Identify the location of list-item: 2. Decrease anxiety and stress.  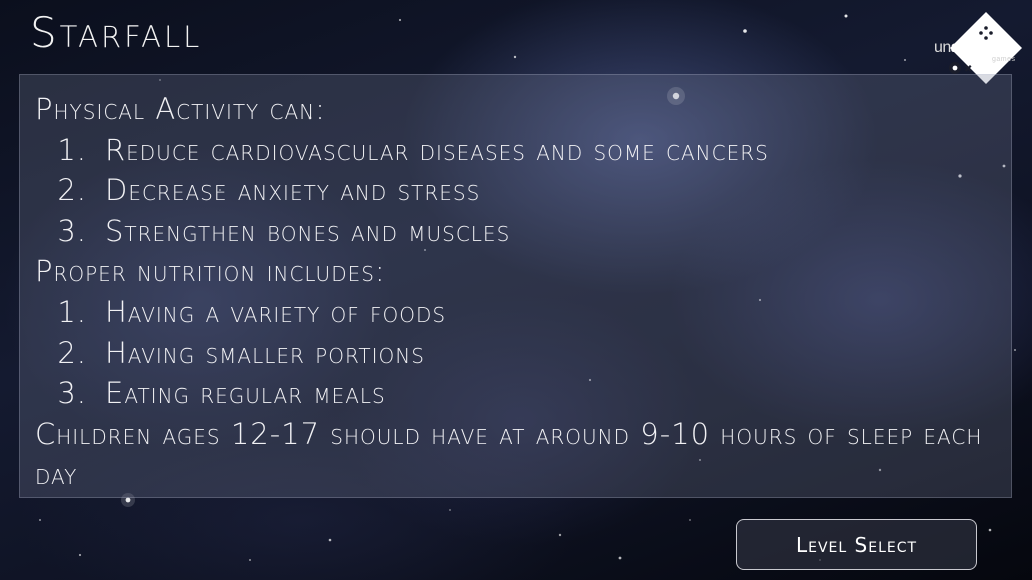
(516, 190).